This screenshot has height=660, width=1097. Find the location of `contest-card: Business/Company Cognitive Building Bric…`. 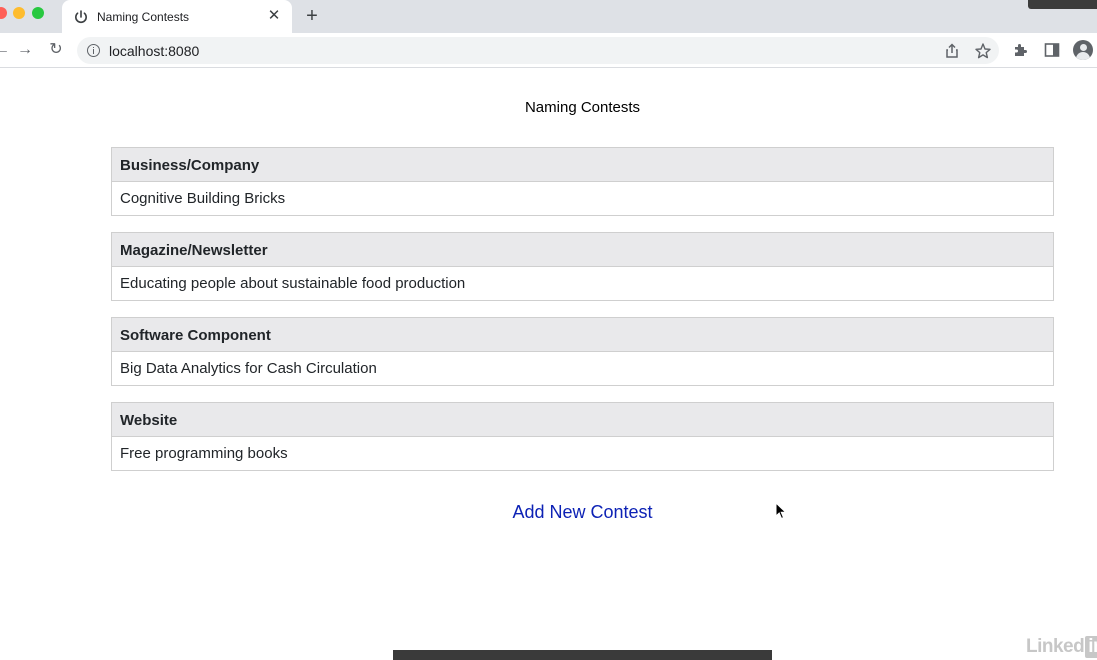

contest-card: Business/Company Cognitive Building Bric… is located at coordinates (582, 181).